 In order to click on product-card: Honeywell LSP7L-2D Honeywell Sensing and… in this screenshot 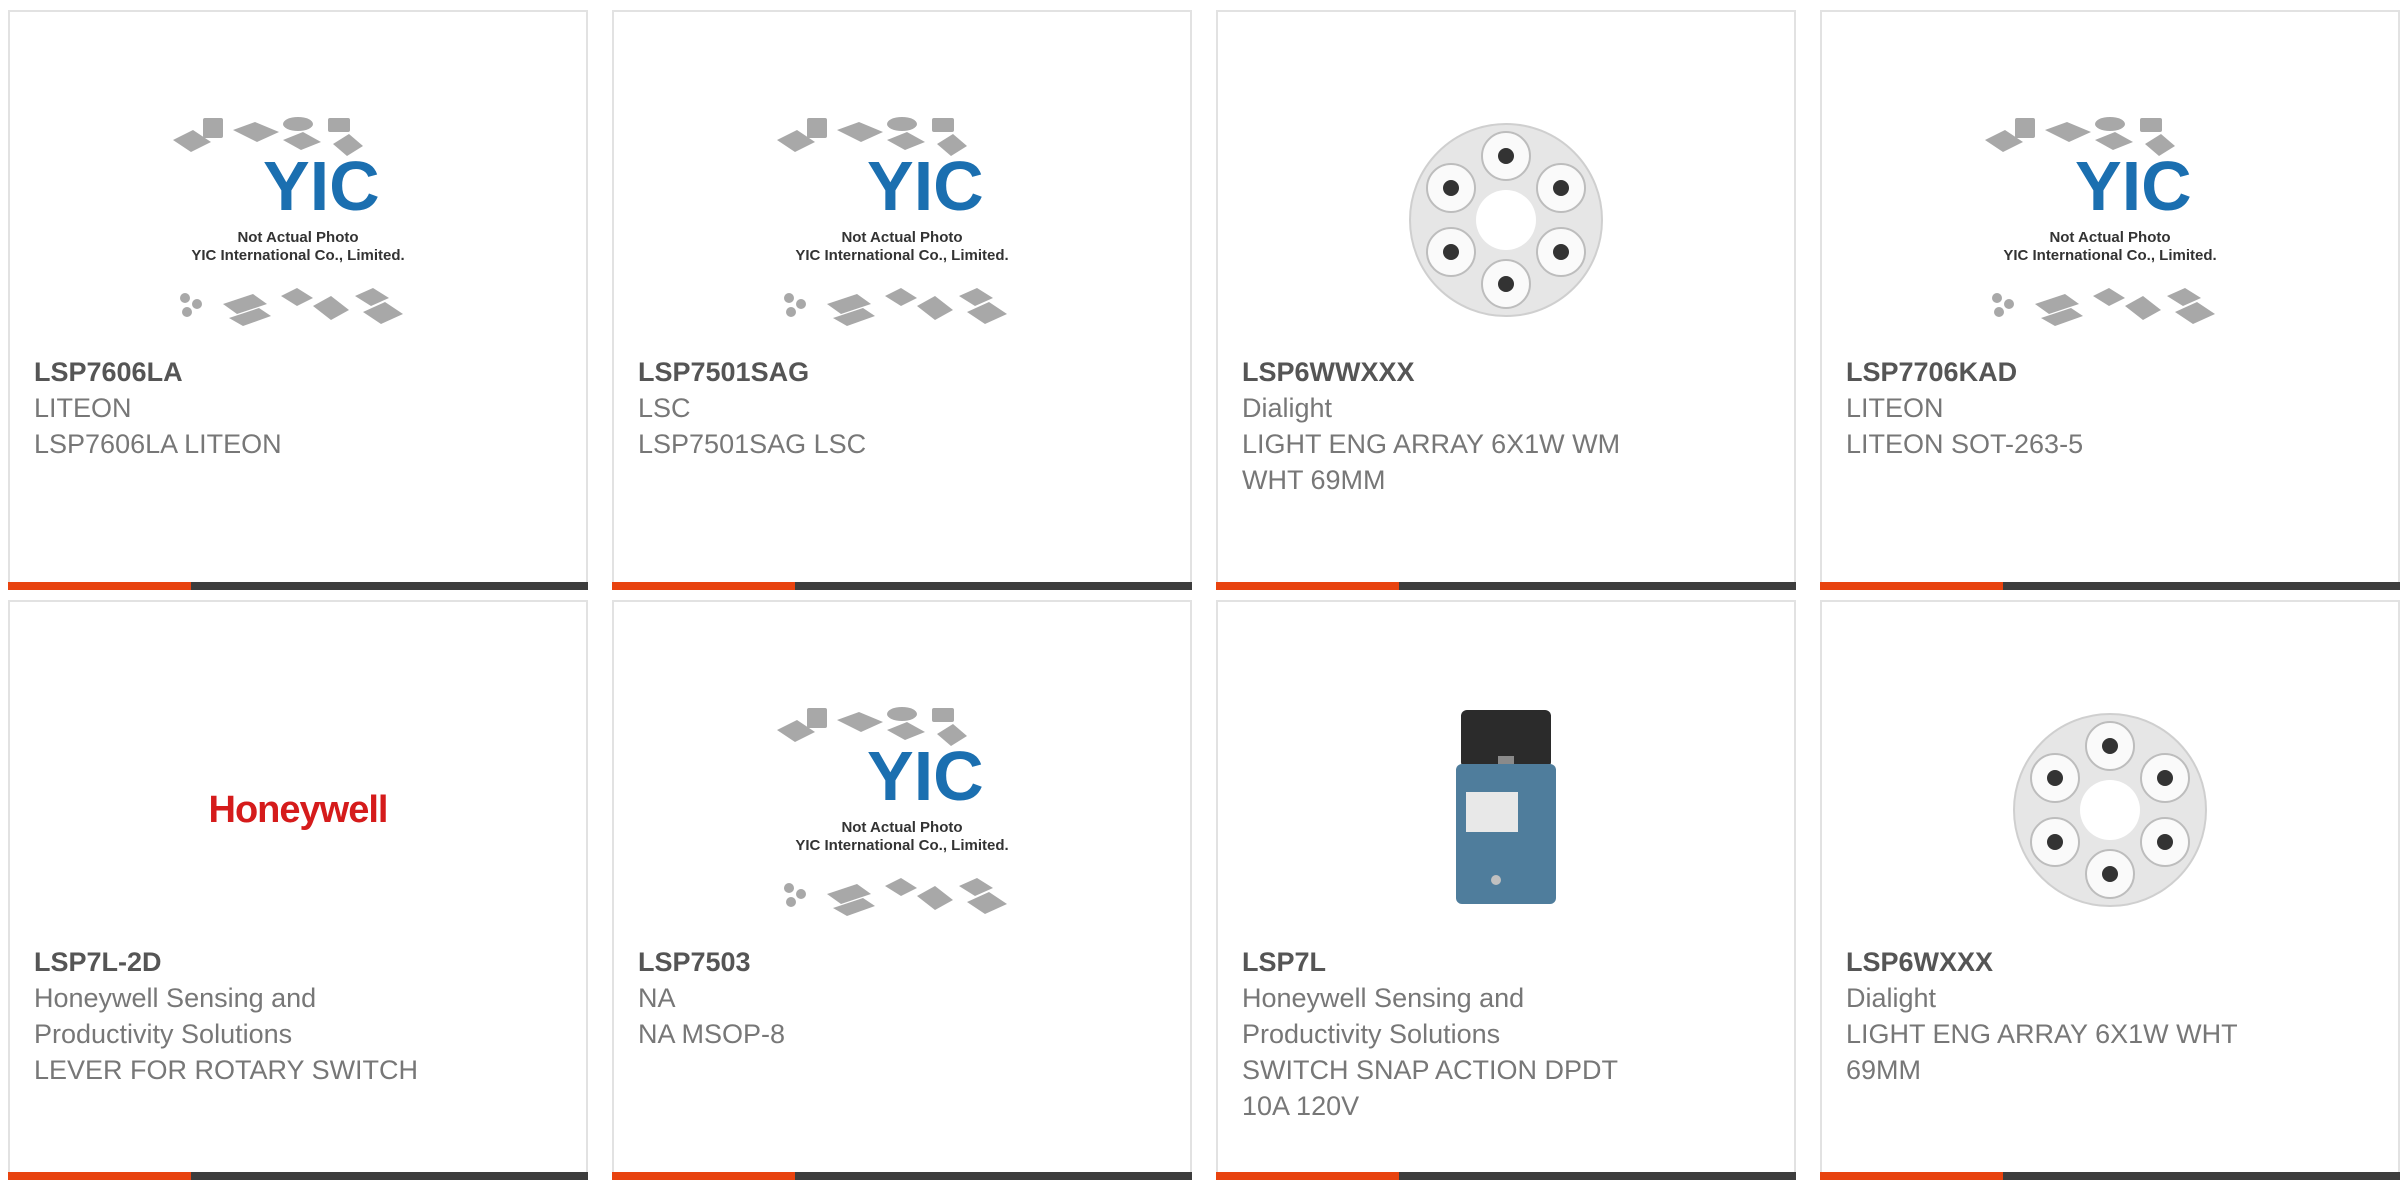, I will do `click(298, 890)`.